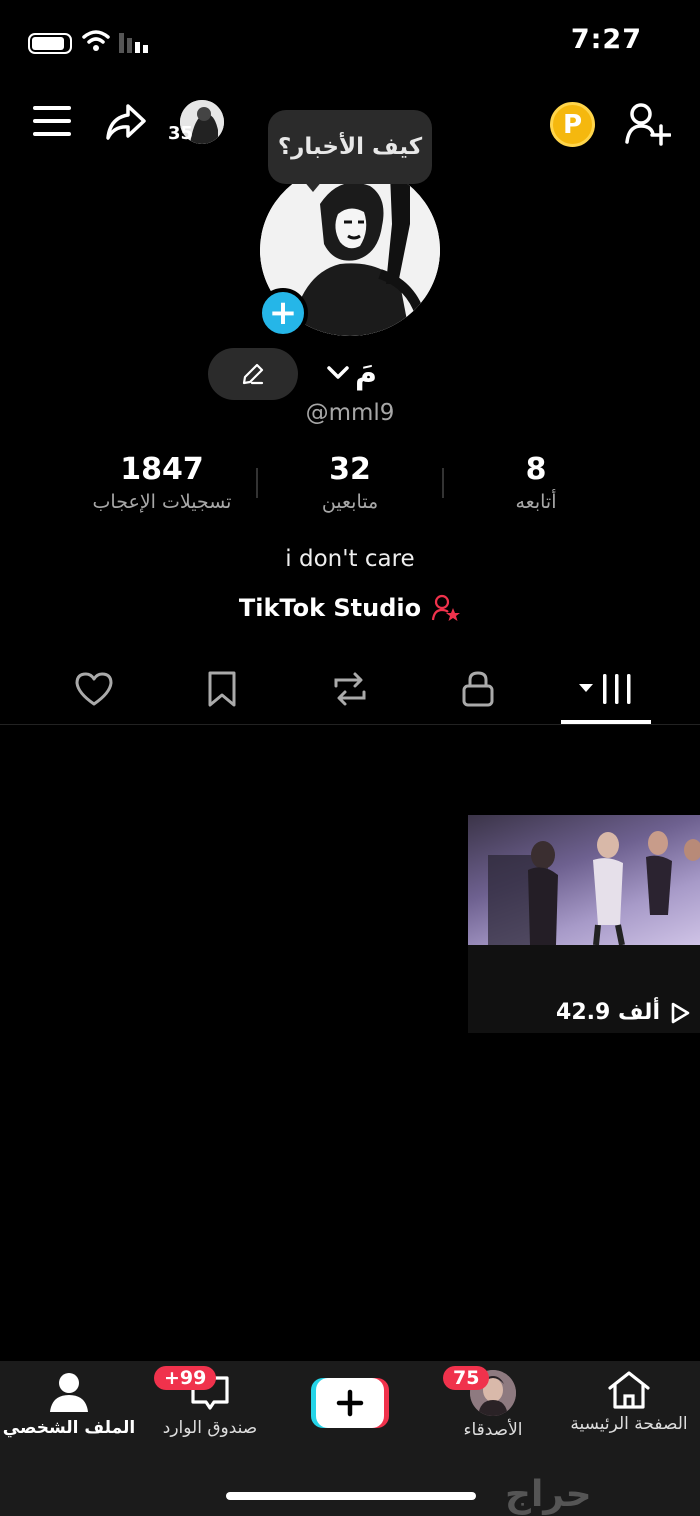 This screenshot has height=1516, width=700. I want to click on nav-profile: الملف الشخصي, so click(69, 1404).